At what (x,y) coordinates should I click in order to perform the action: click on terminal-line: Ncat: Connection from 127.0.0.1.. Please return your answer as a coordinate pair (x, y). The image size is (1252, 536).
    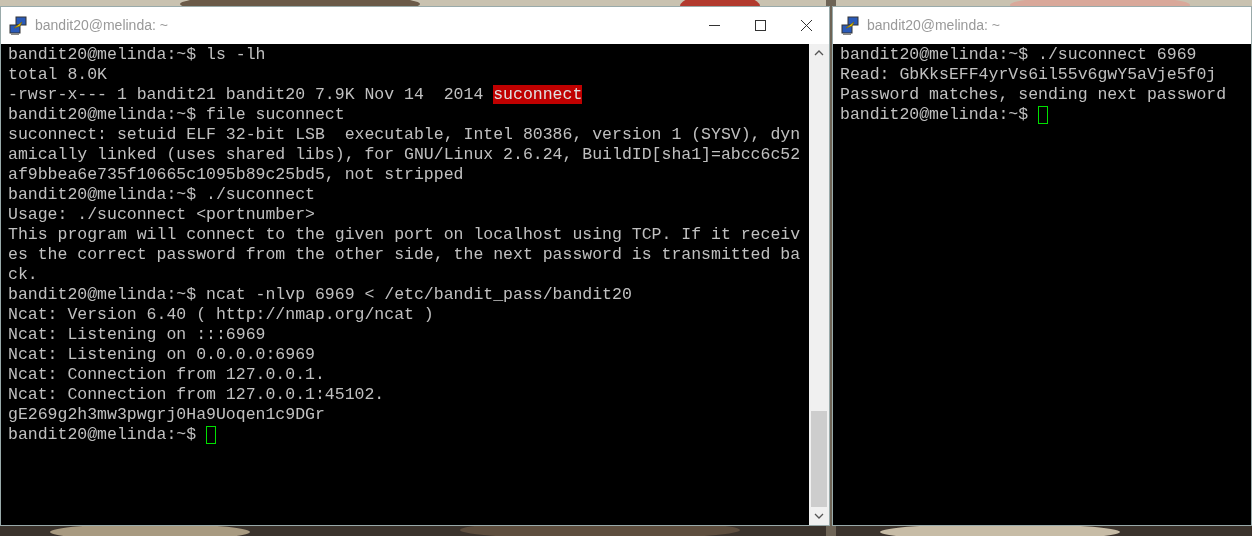
    Looking at the image, I should click on (167, 375).